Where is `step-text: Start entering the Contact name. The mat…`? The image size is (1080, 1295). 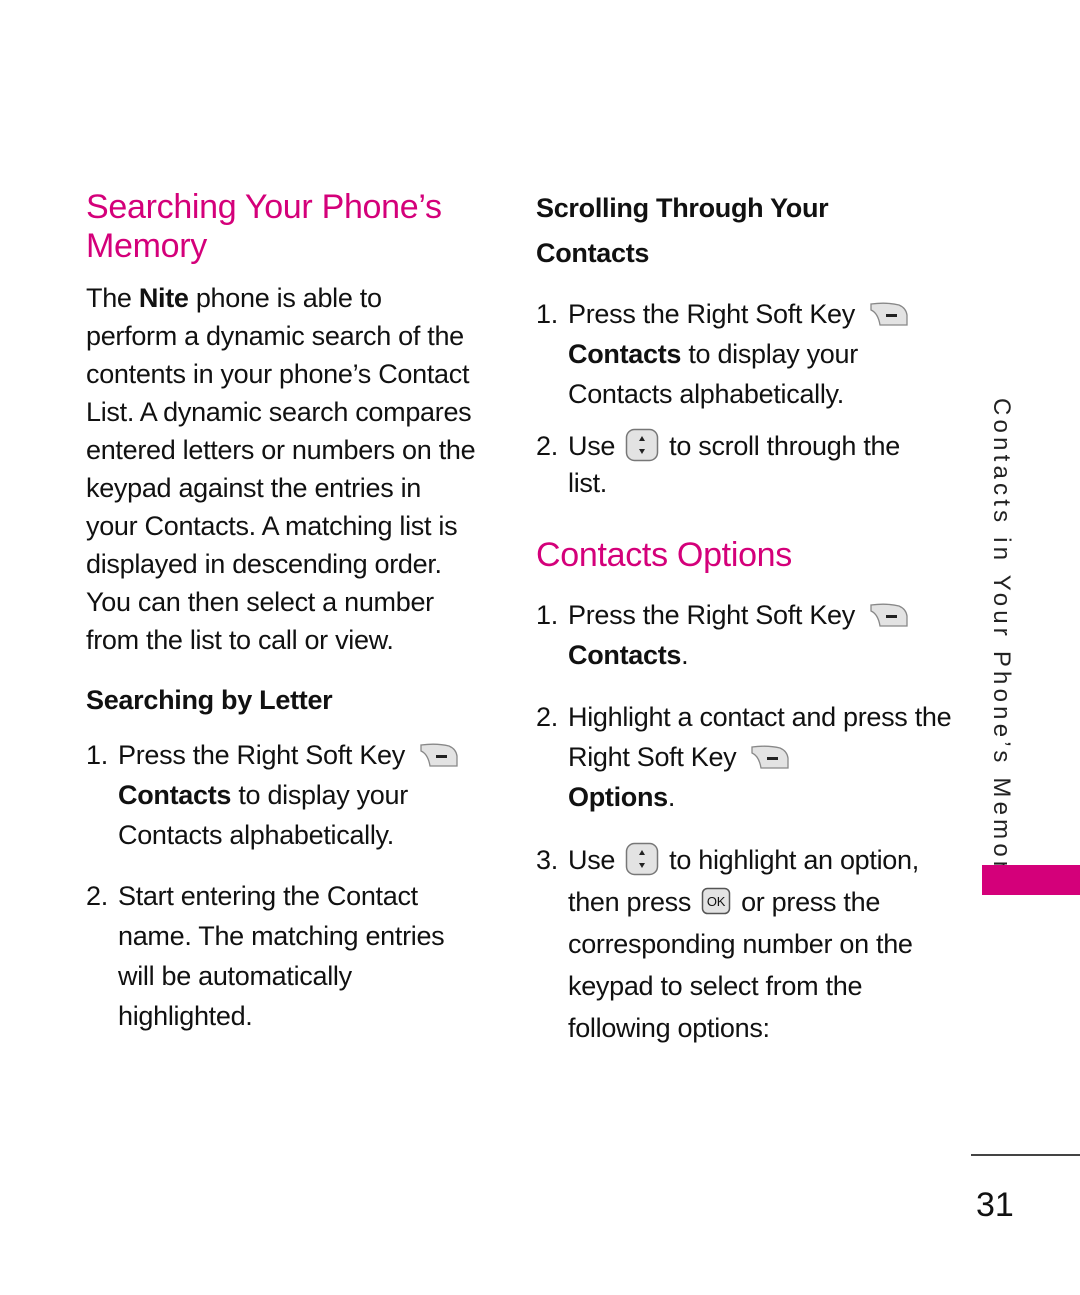 step-text: Start entering the Contact name. The mat… is located at coordinates (281, 956).